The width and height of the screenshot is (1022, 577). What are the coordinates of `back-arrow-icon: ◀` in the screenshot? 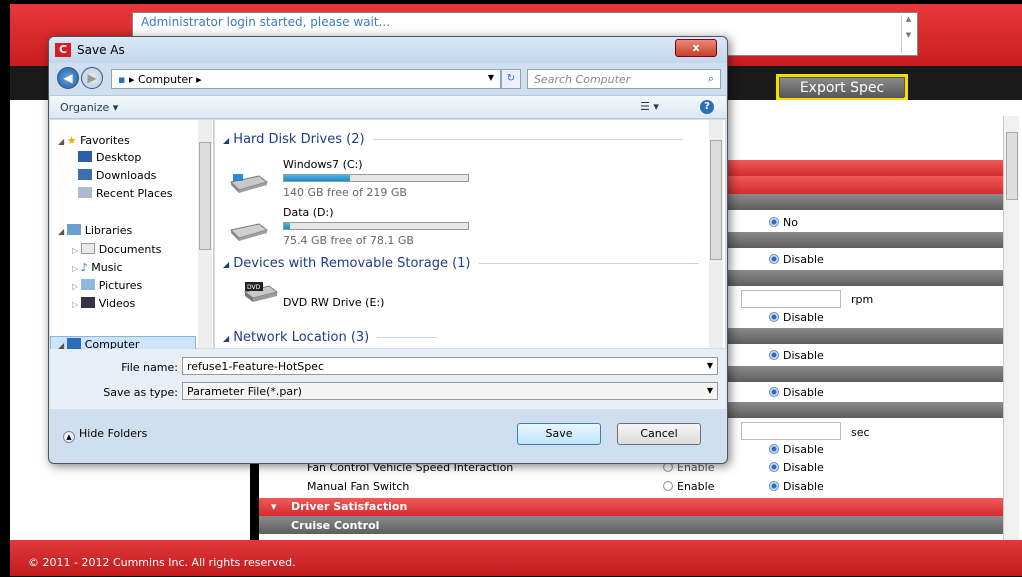 It's located at (68, 78).